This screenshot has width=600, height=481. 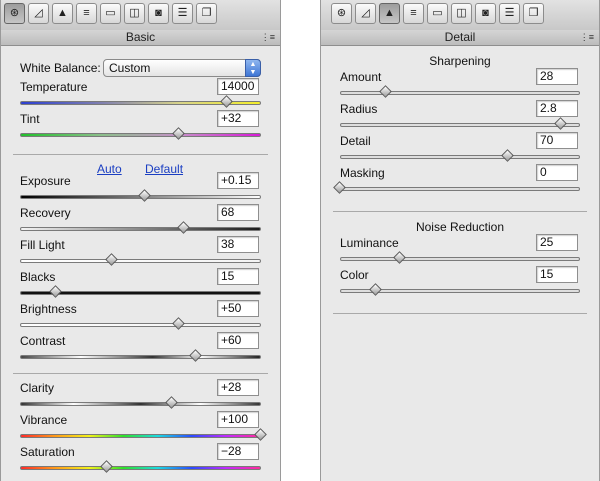 What do you see at coordinates (140, 135) in the screenshot?
I see `tint-slider-track` at bounding box center [140, 135].